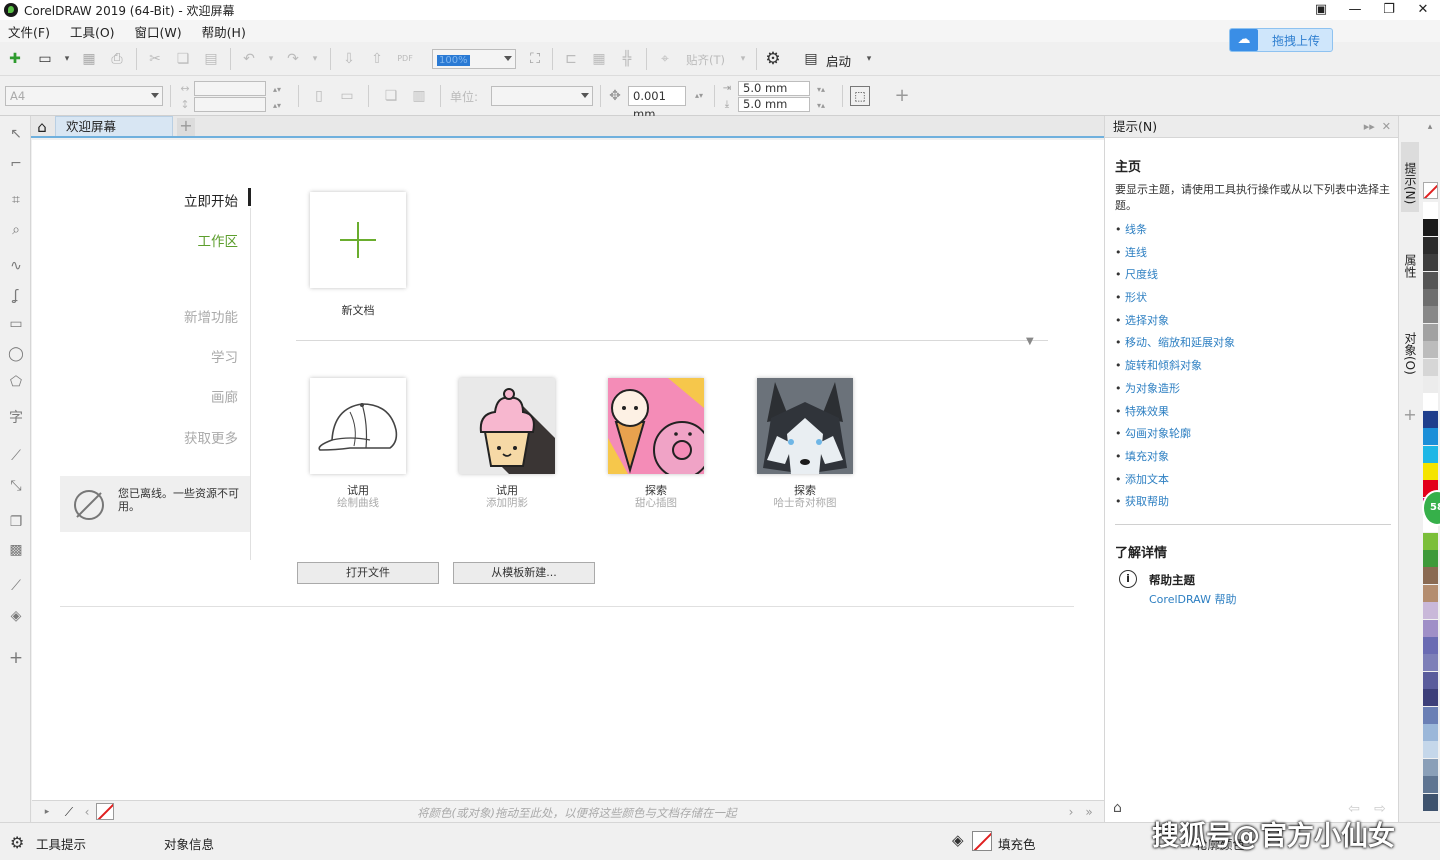 The image size is (1440, 860). Describe the element at coordinates (656, 426) in the screenshot. I see `explore-card-sweet-illustration` at that location.